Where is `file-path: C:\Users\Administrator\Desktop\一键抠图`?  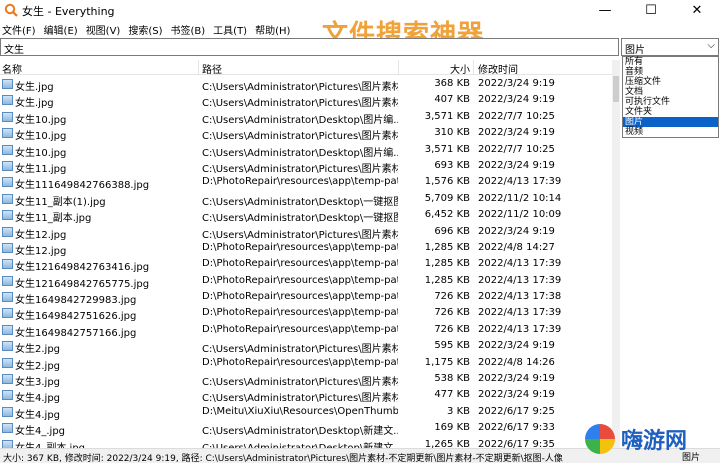 file-path: C:\Users\Administrator\Desktop\一键抠图 is located at coordinates (300, 219).